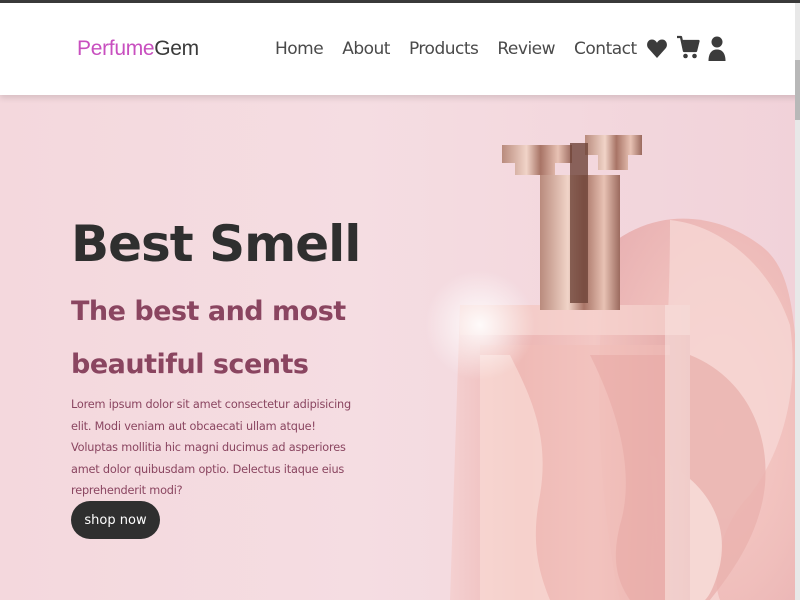 The image size is (800, 600). I want to click on nav-about: About, so click(366, 49).